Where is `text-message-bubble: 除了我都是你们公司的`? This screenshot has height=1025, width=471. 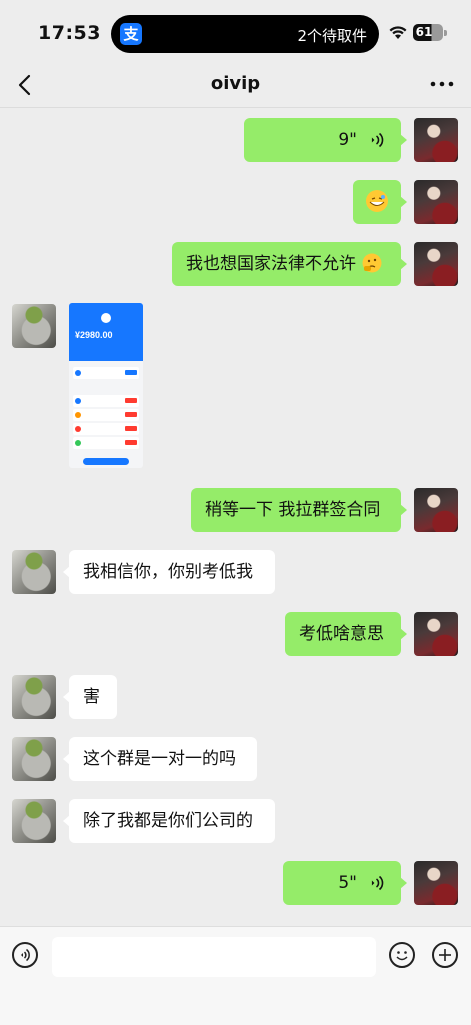
text-message-bubble: 除了我都是你们公司的 is located at coordinates (169, 821).